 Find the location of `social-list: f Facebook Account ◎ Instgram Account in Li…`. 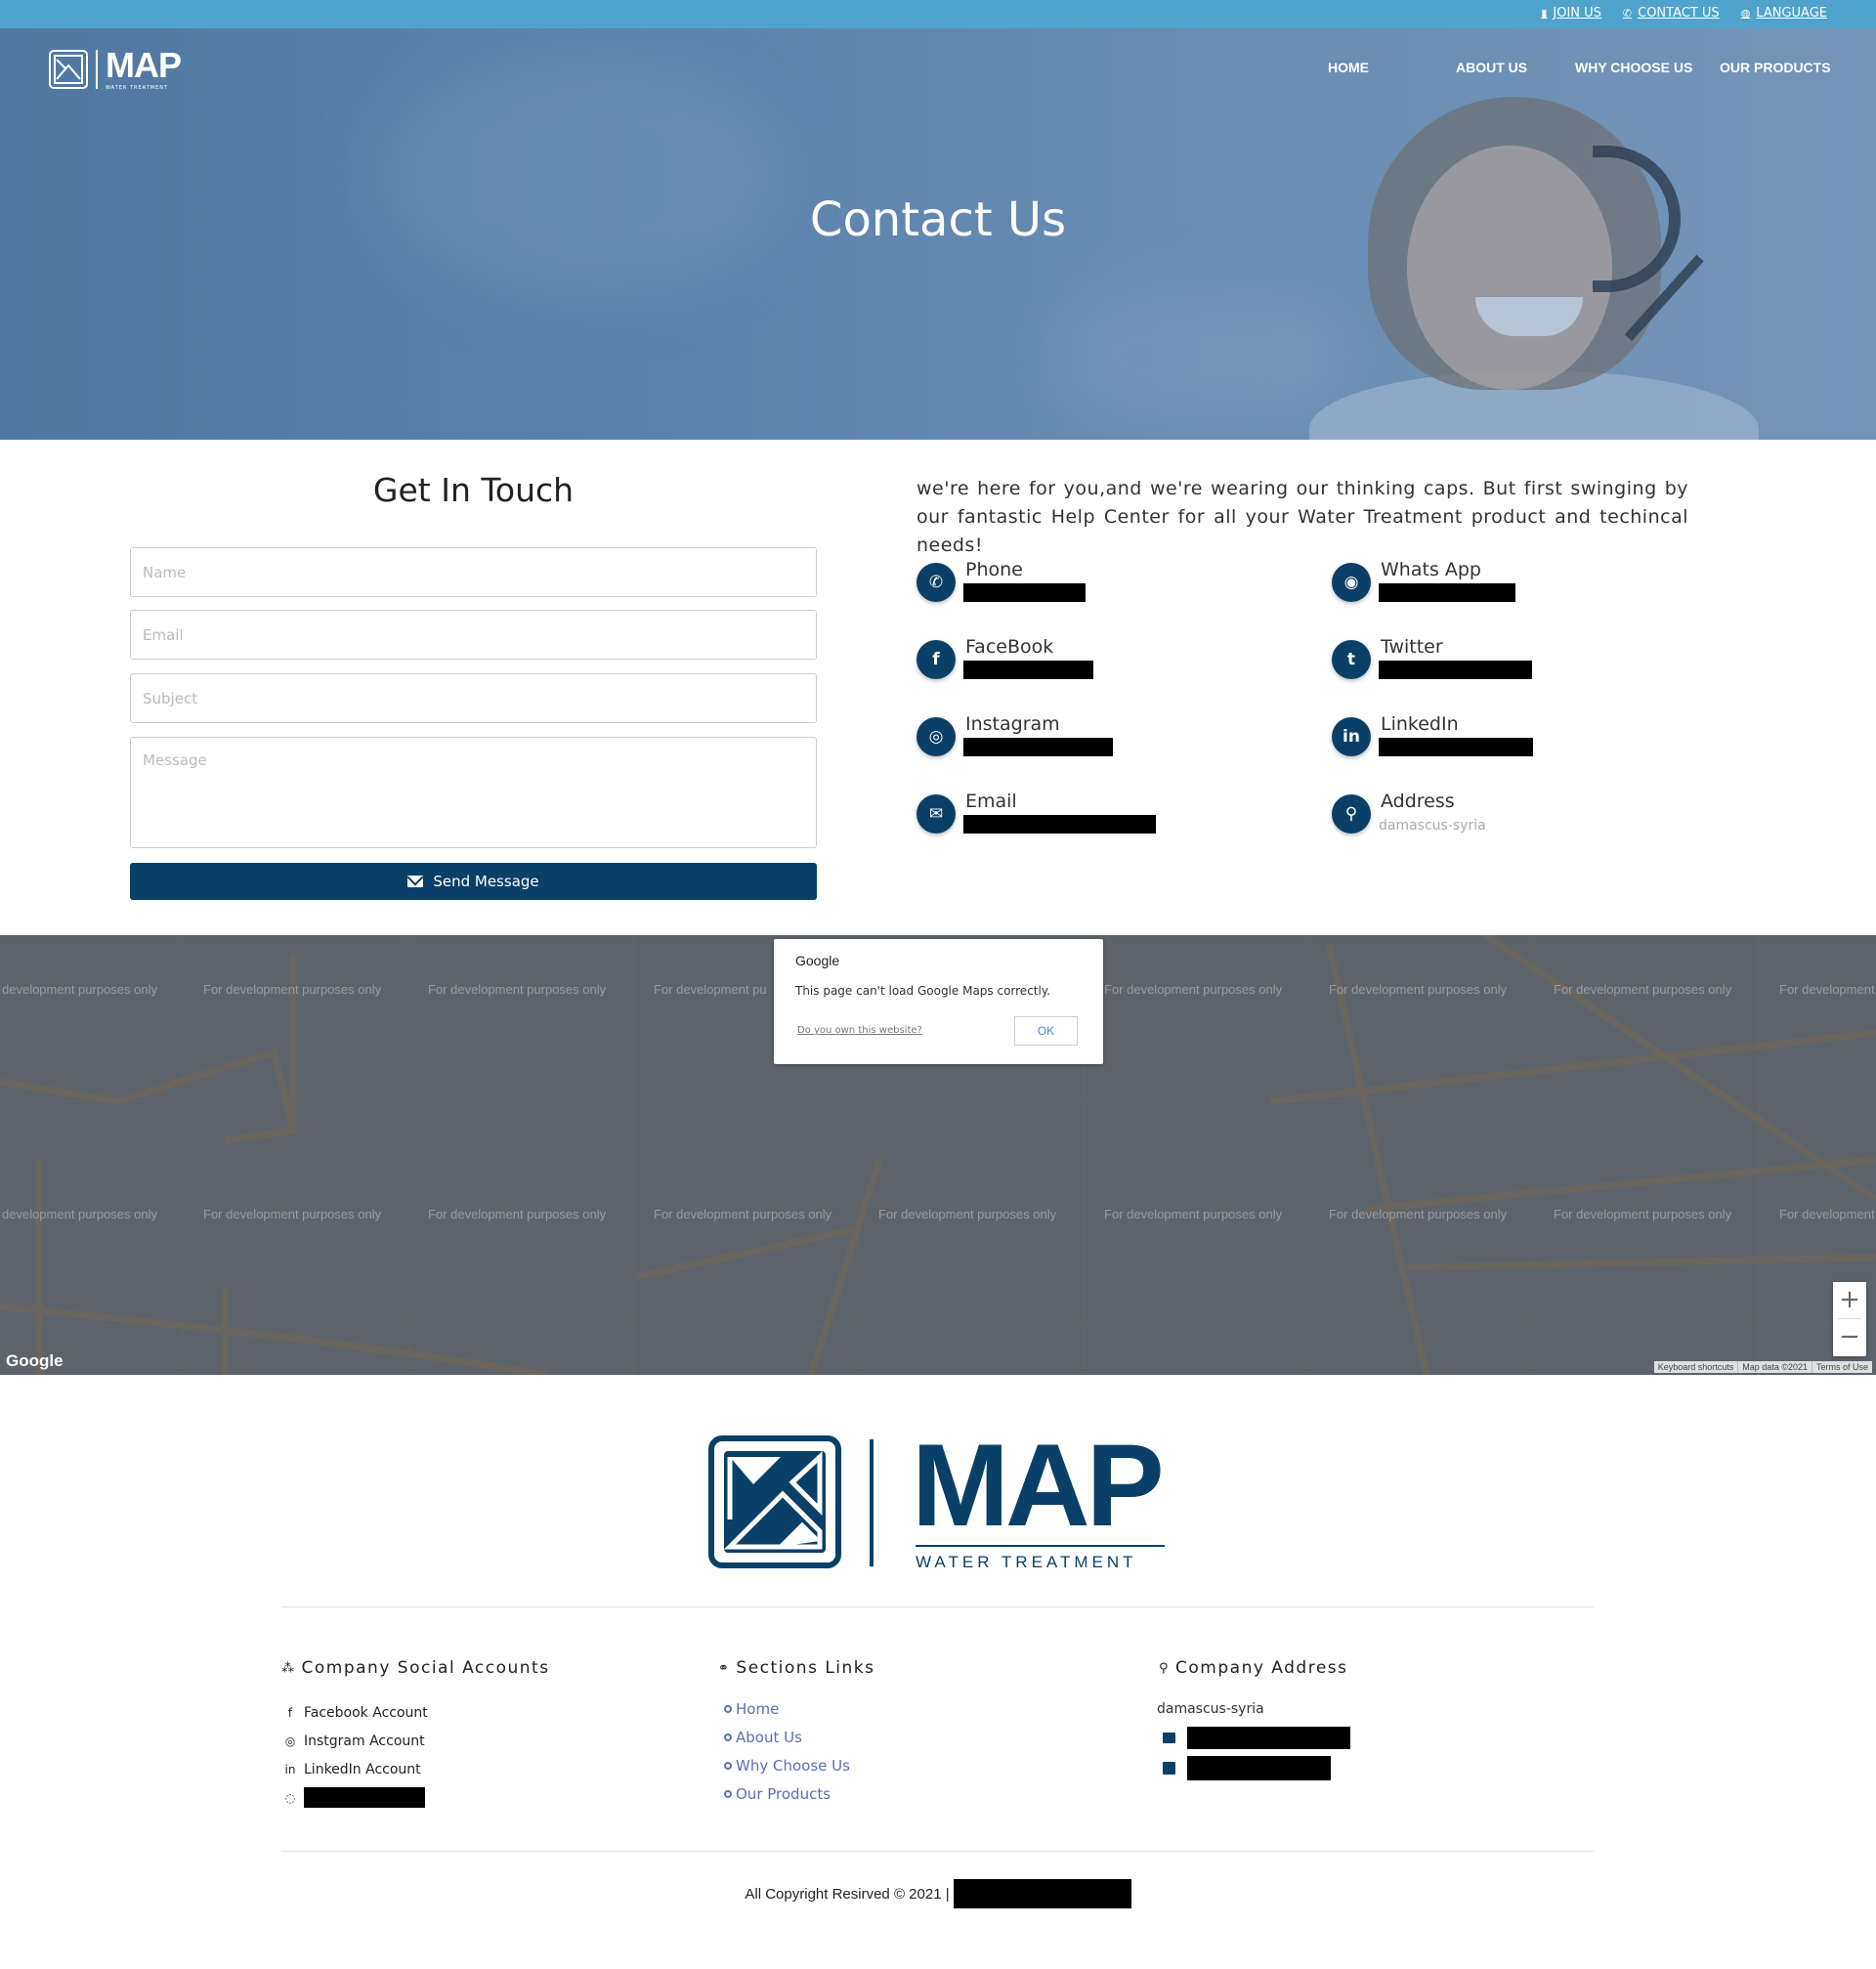

social-list: f Facebook Account ◎ Instgram Account in Li… is located at coordinates (356, 1755).